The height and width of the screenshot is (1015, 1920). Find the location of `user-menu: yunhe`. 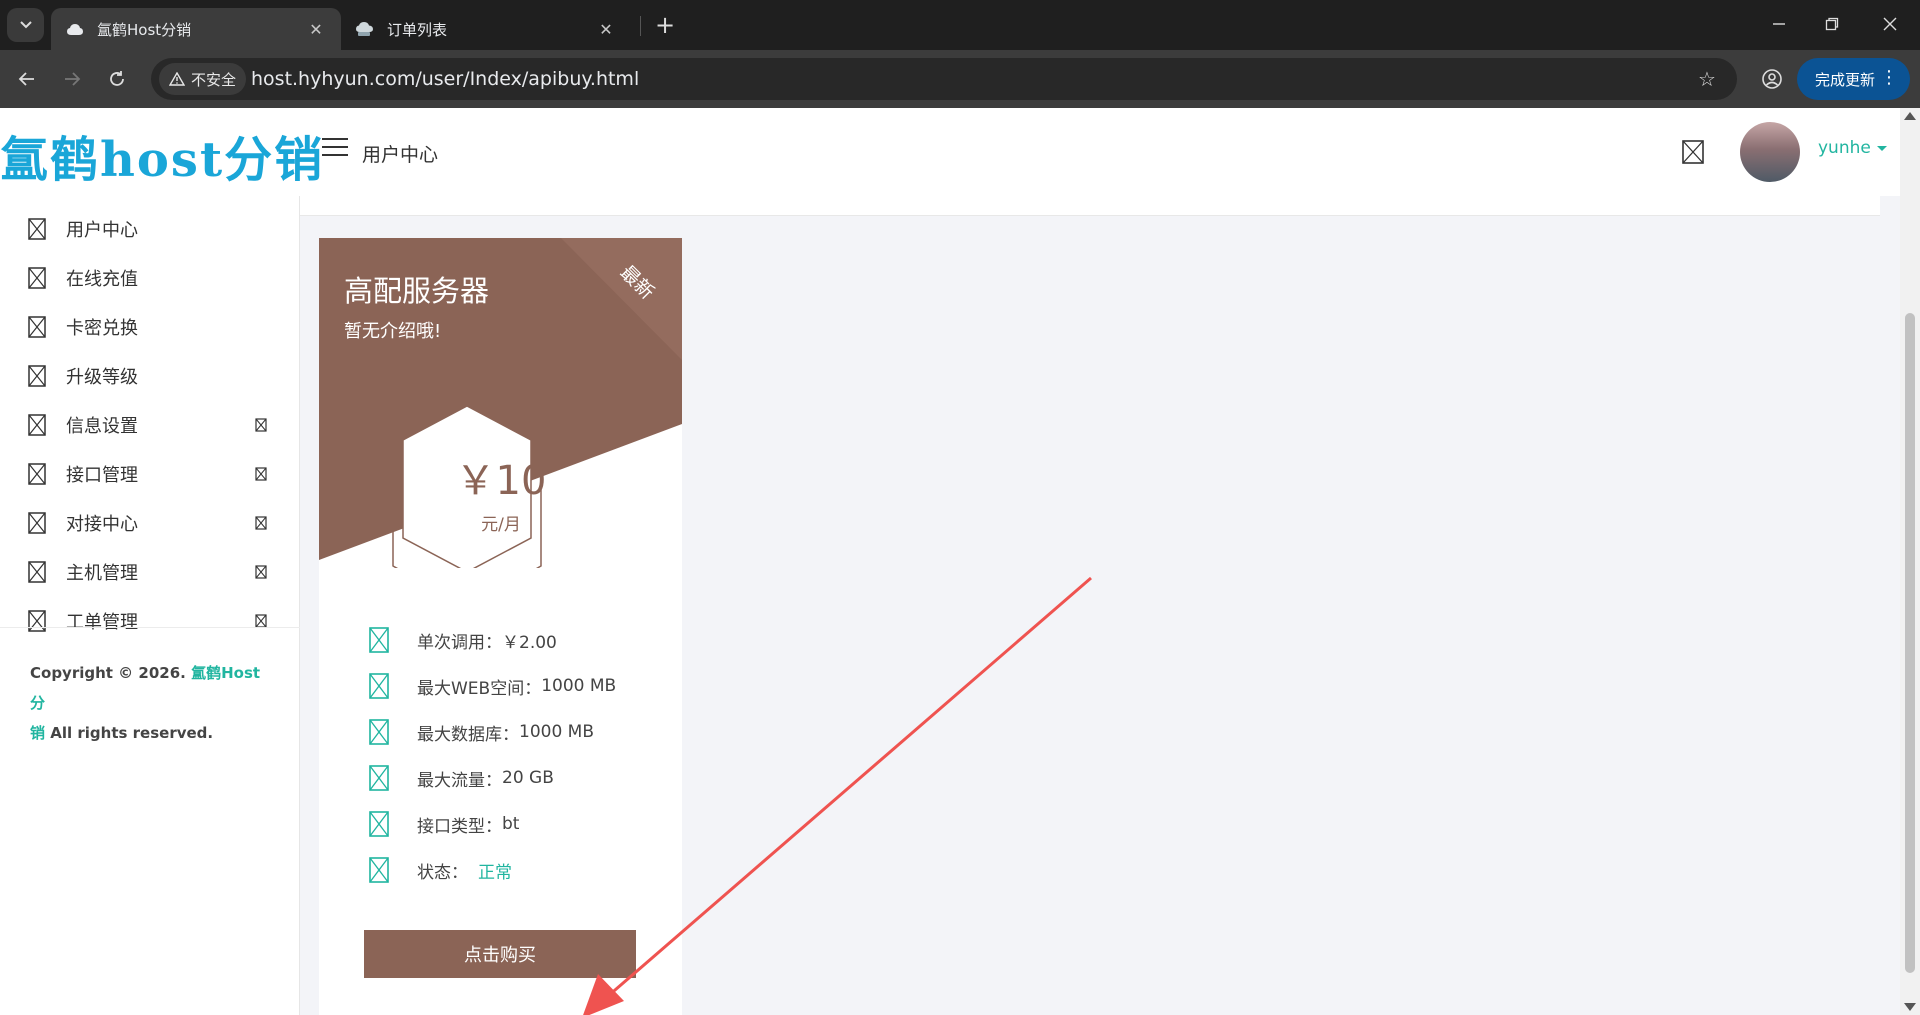

user-menu: yunhe is located at coordinates (1852, 148).